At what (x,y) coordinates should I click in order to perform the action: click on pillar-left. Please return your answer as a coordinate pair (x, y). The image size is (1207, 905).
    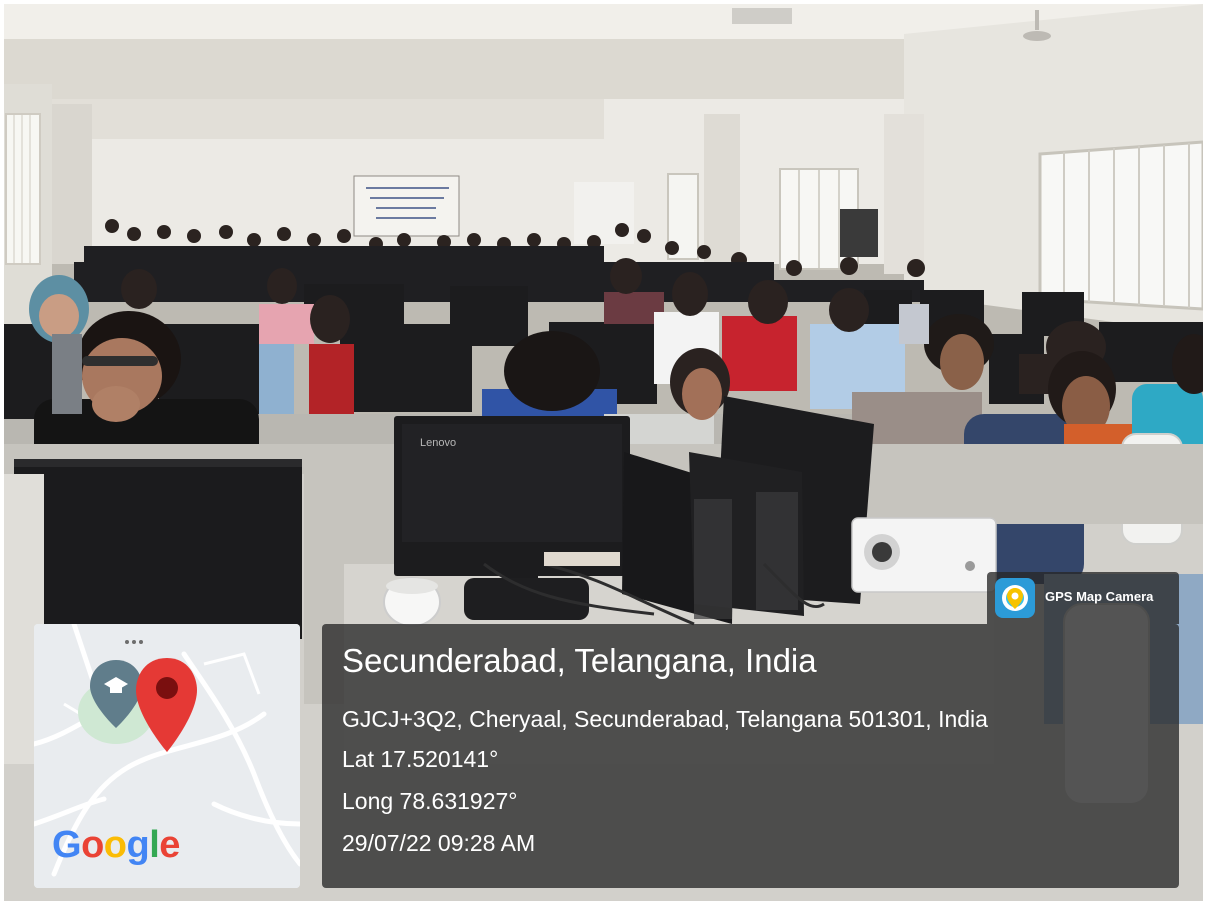
    Looking at the image, I should click on (72, 184).